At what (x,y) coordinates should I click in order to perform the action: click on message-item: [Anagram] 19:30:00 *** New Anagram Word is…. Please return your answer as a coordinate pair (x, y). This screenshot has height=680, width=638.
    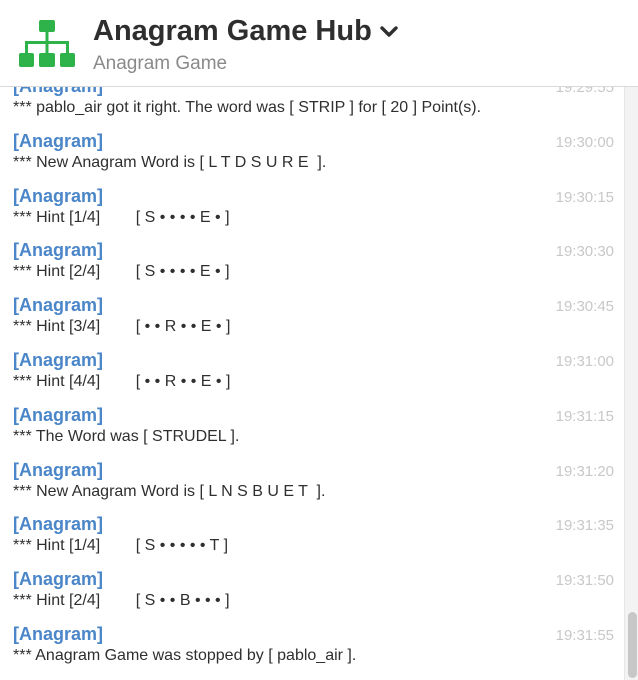
    Looking at the image, I should click on (312, 157).